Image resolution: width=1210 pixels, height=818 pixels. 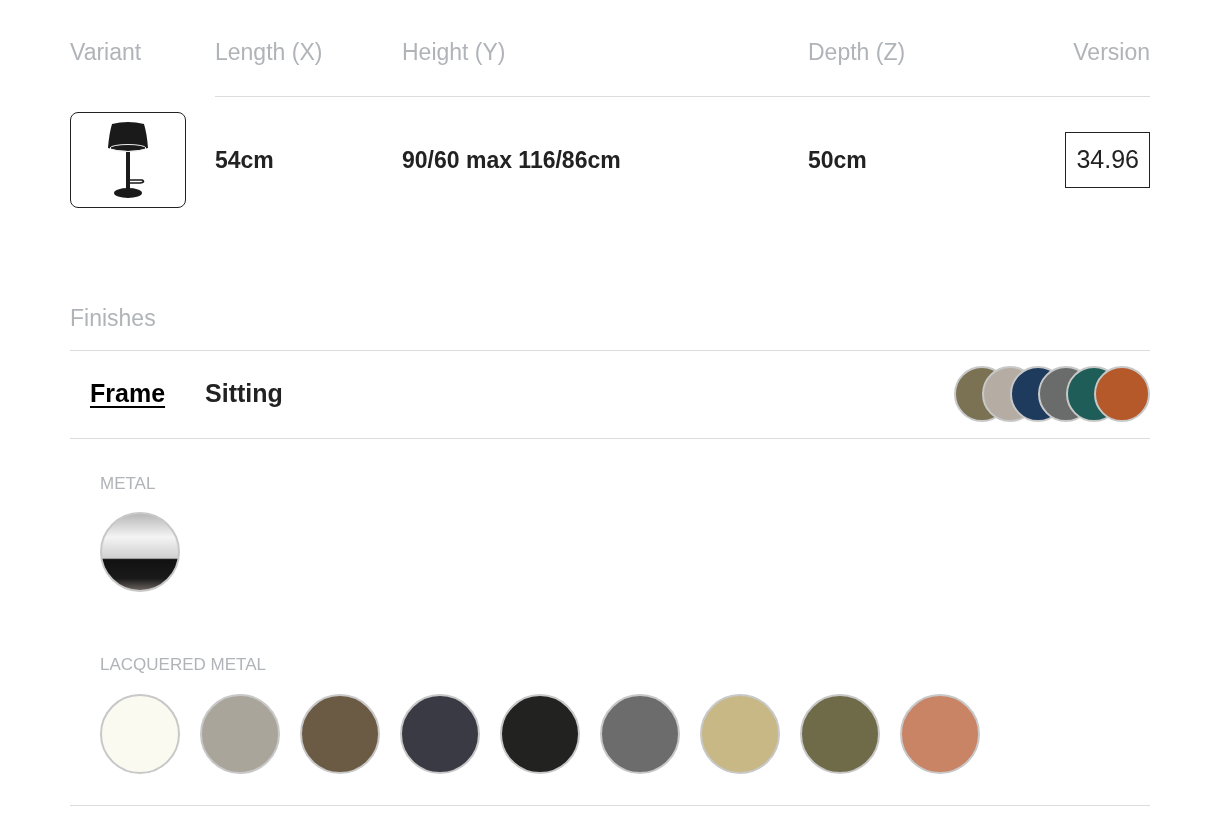 I want to click on section-title: Finishes, so click(x=113, y=318).